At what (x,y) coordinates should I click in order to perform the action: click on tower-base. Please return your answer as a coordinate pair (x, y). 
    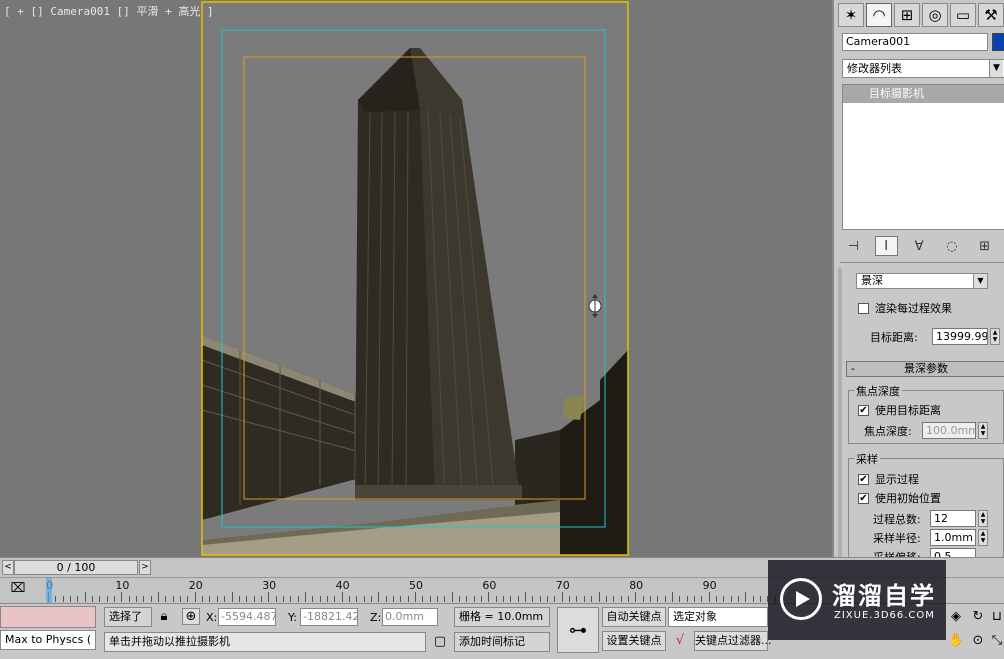
    Looking at the image, I should click on (438, 492).